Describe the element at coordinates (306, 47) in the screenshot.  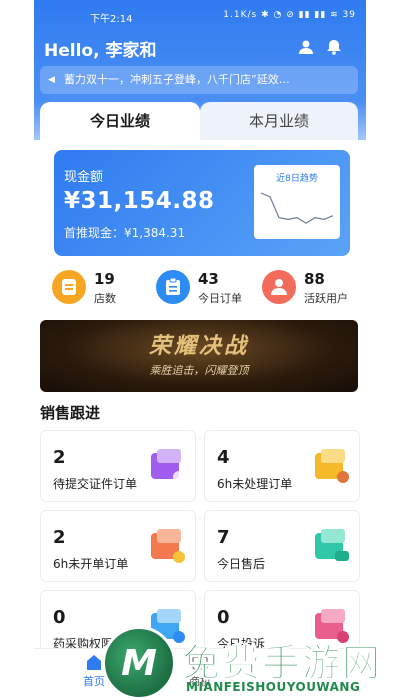
I see `user-icon` at that location.